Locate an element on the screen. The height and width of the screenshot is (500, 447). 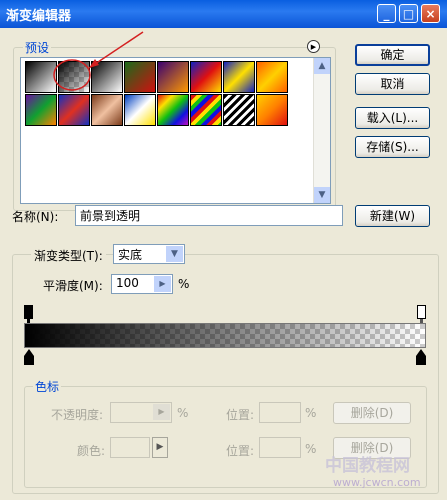
minimize-icon: _ is located at coordinates (386, 14).